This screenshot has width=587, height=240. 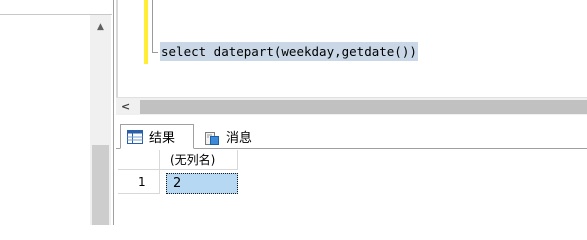 I want to click on tab-messages-label: 消息, so click(x=239, y=138).